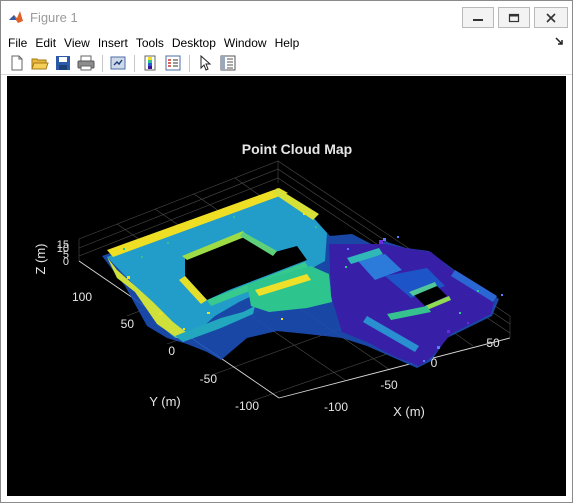 This screenshot has width=573, height=503. Describe the element at coordinates (51, 257) in the screenshot. I see `z-axis: 15 10 5 0 Z (m)` at that location.